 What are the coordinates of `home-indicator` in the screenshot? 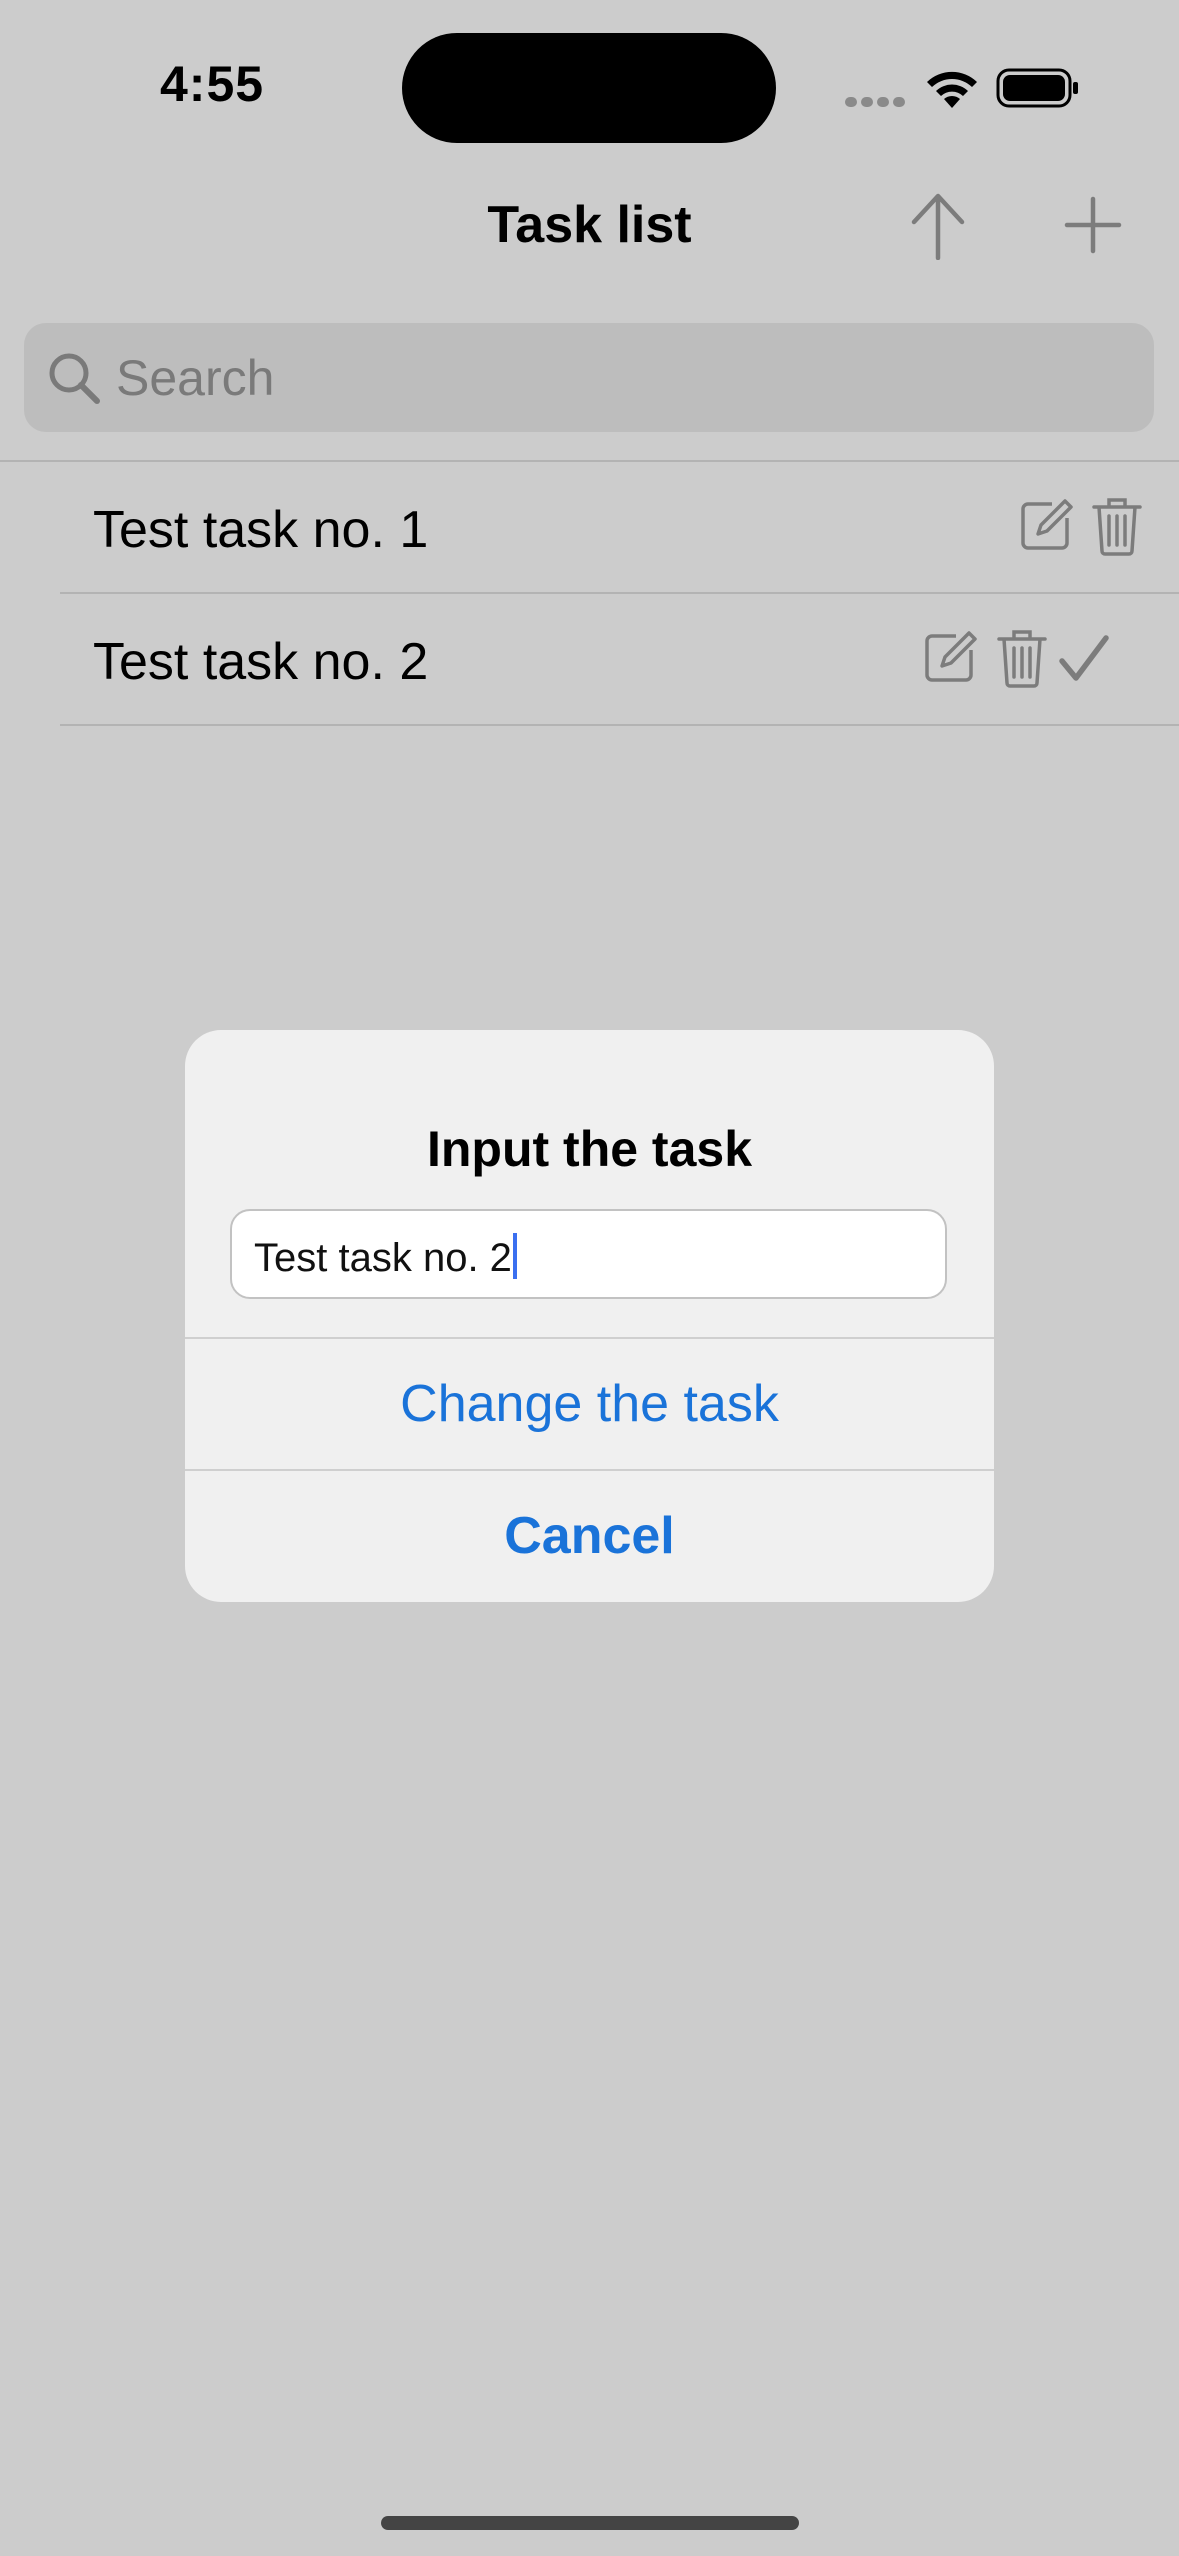 It's located at (590, 2523).